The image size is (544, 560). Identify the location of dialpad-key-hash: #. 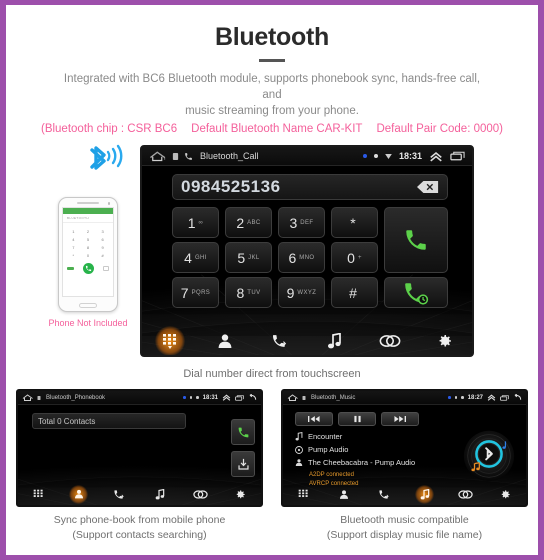
(354, 292).